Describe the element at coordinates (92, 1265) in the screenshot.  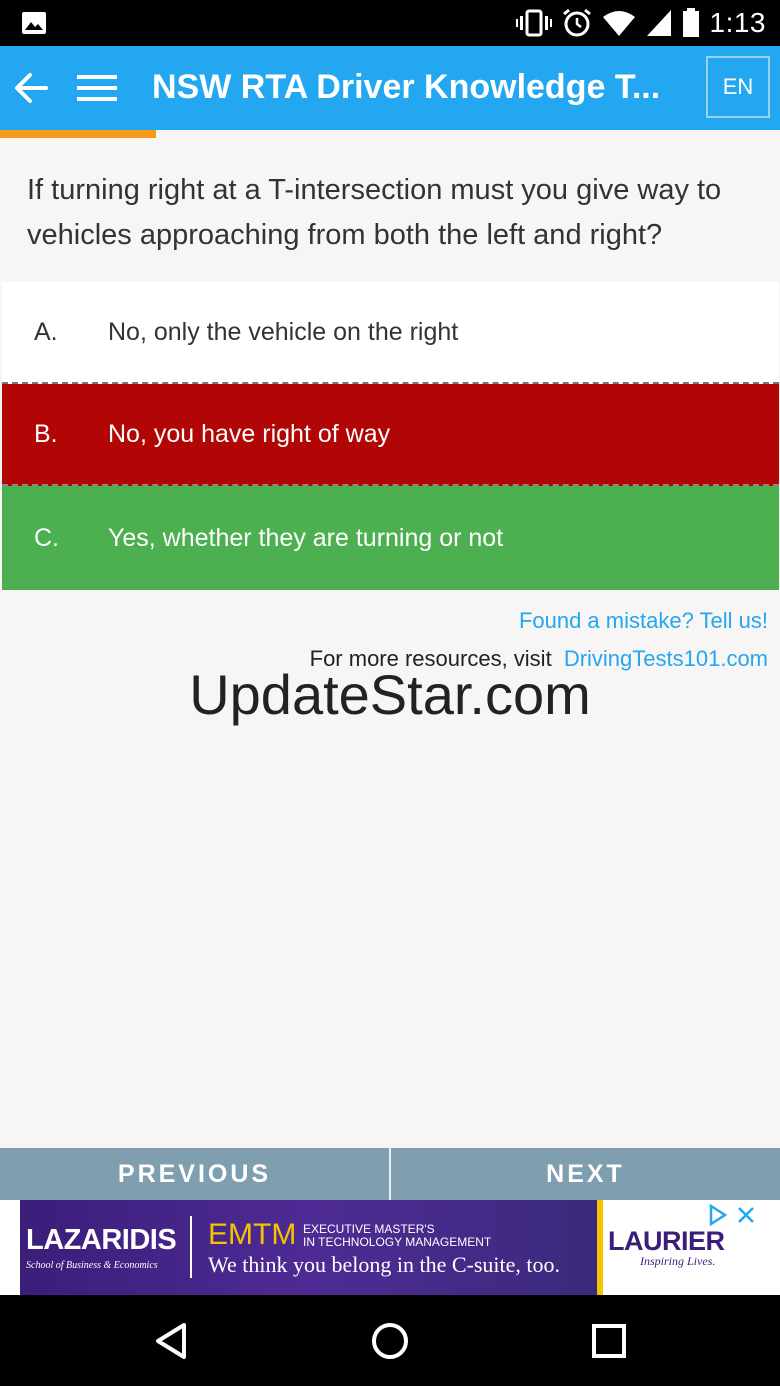
I see `ad-brand-sub: School of Business & Economics` at that location.